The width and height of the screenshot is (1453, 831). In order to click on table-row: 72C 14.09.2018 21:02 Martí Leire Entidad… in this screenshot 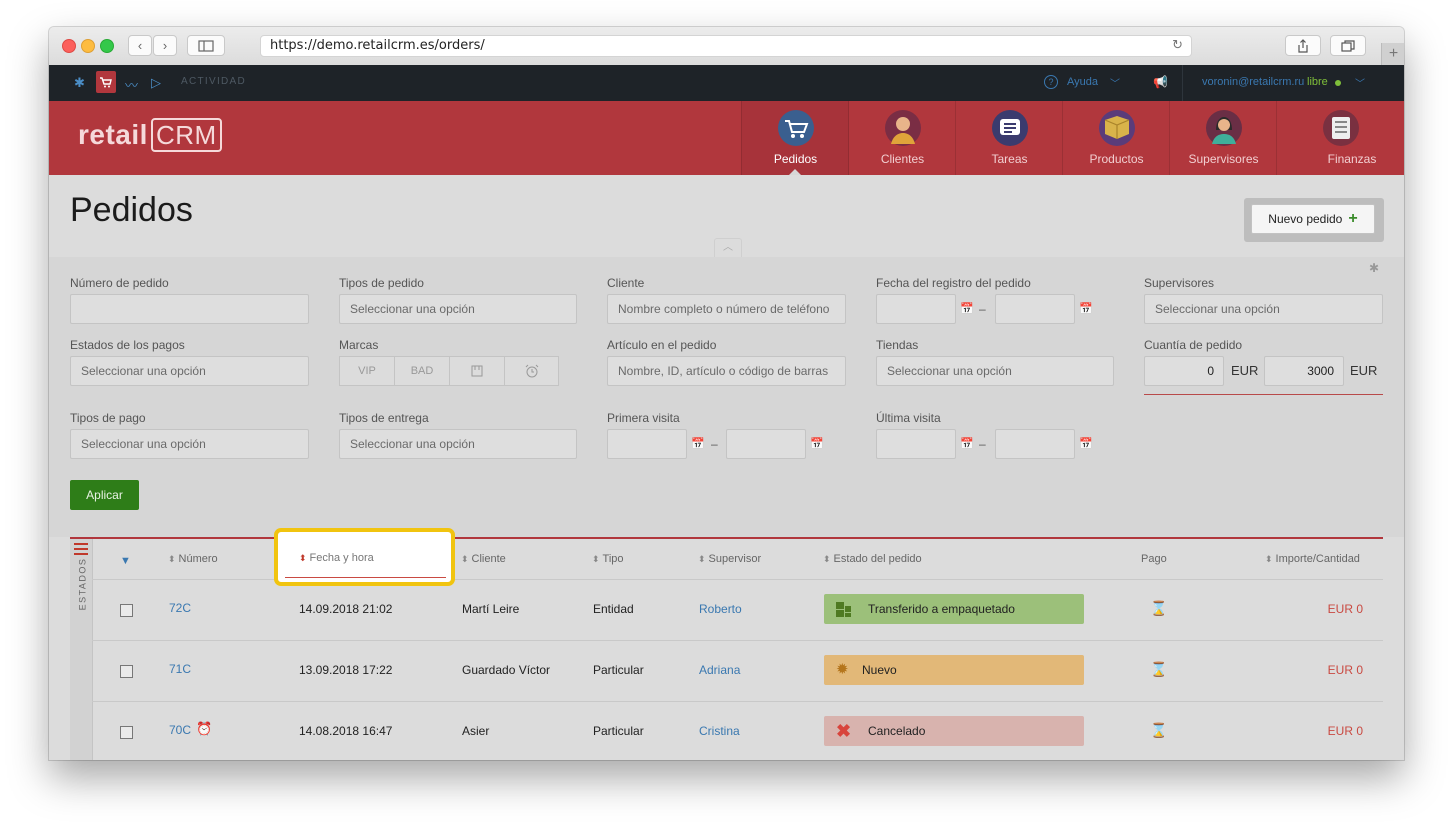, I will do `click(737, 609)`.